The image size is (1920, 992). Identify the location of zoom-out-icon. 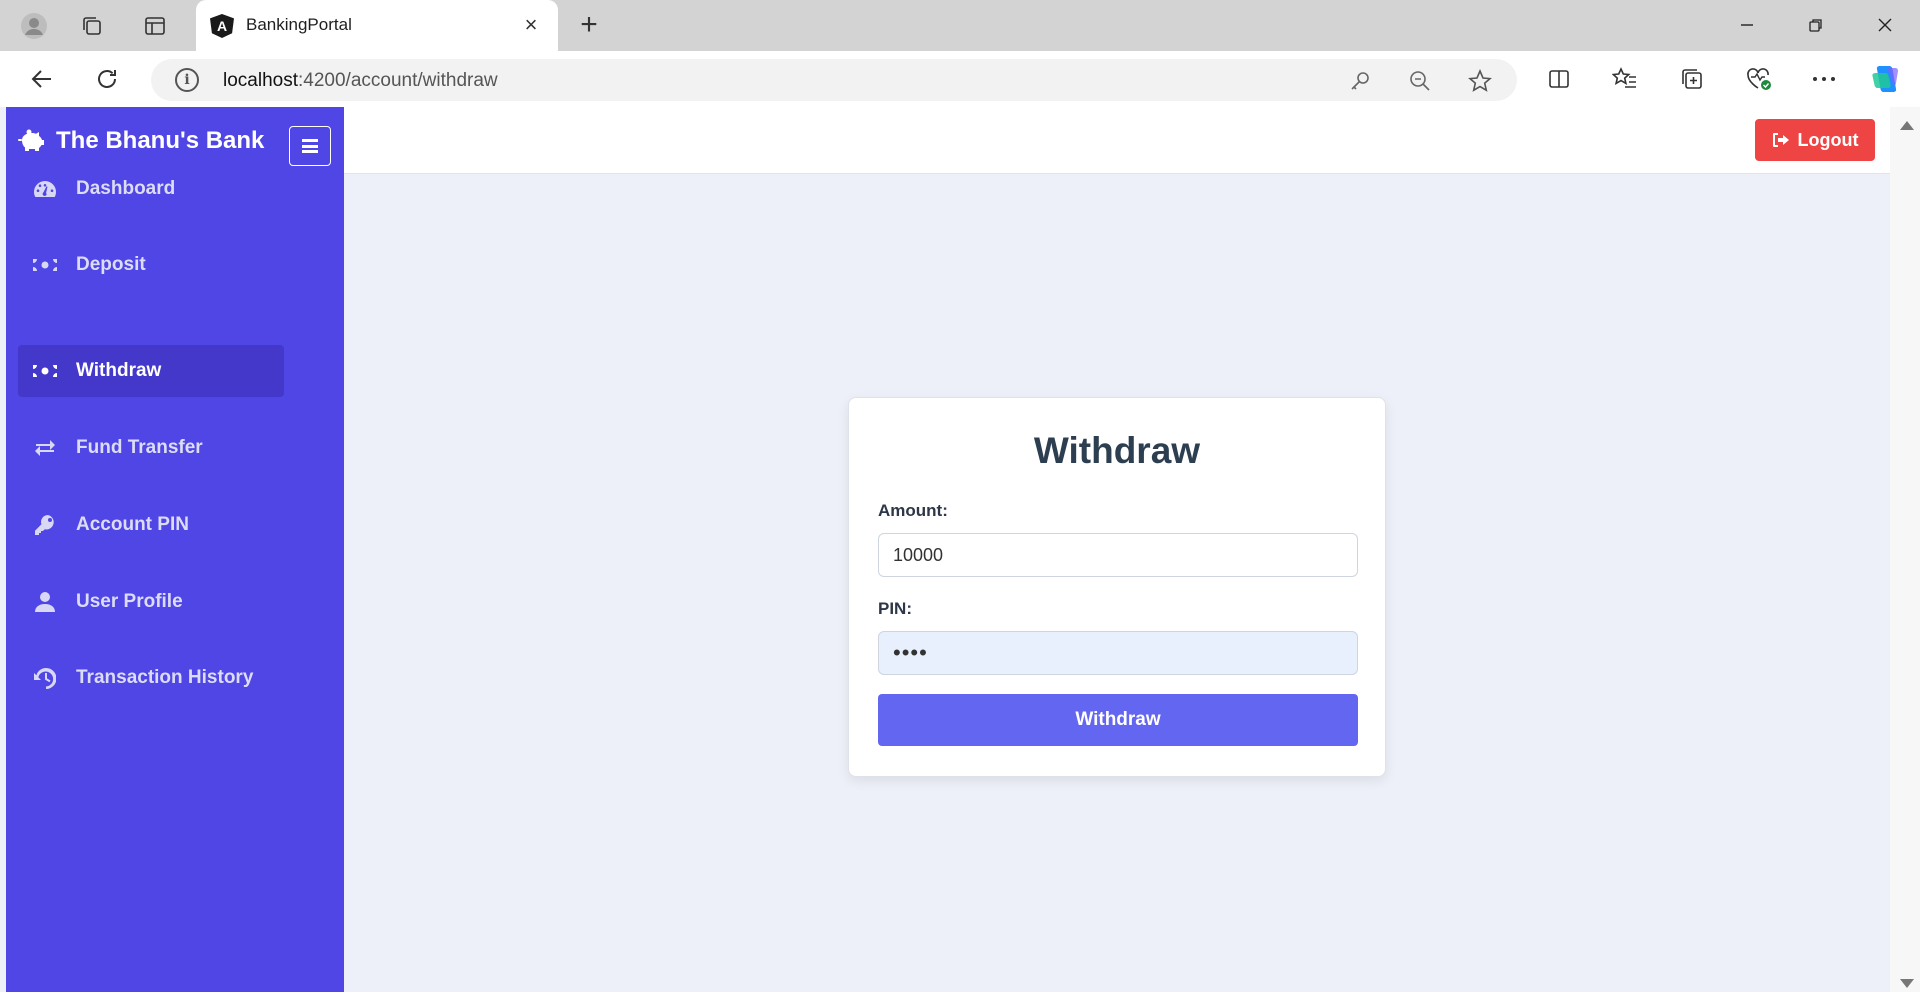
(1420, 81).